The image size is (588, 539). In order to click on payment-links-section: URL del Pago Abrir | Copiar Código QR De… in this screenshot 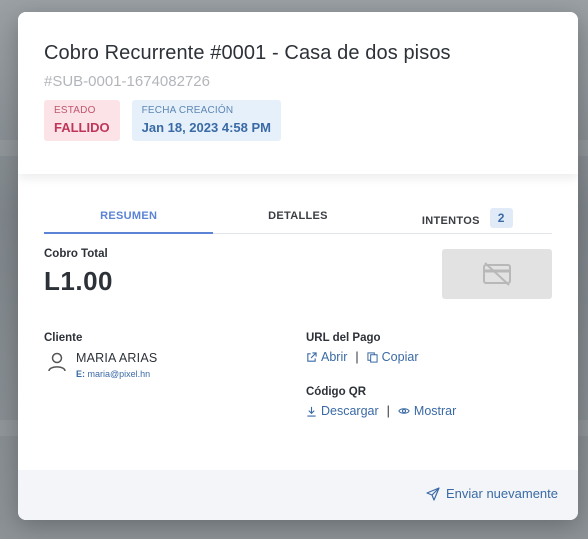, I will do `click(429, 375)`.